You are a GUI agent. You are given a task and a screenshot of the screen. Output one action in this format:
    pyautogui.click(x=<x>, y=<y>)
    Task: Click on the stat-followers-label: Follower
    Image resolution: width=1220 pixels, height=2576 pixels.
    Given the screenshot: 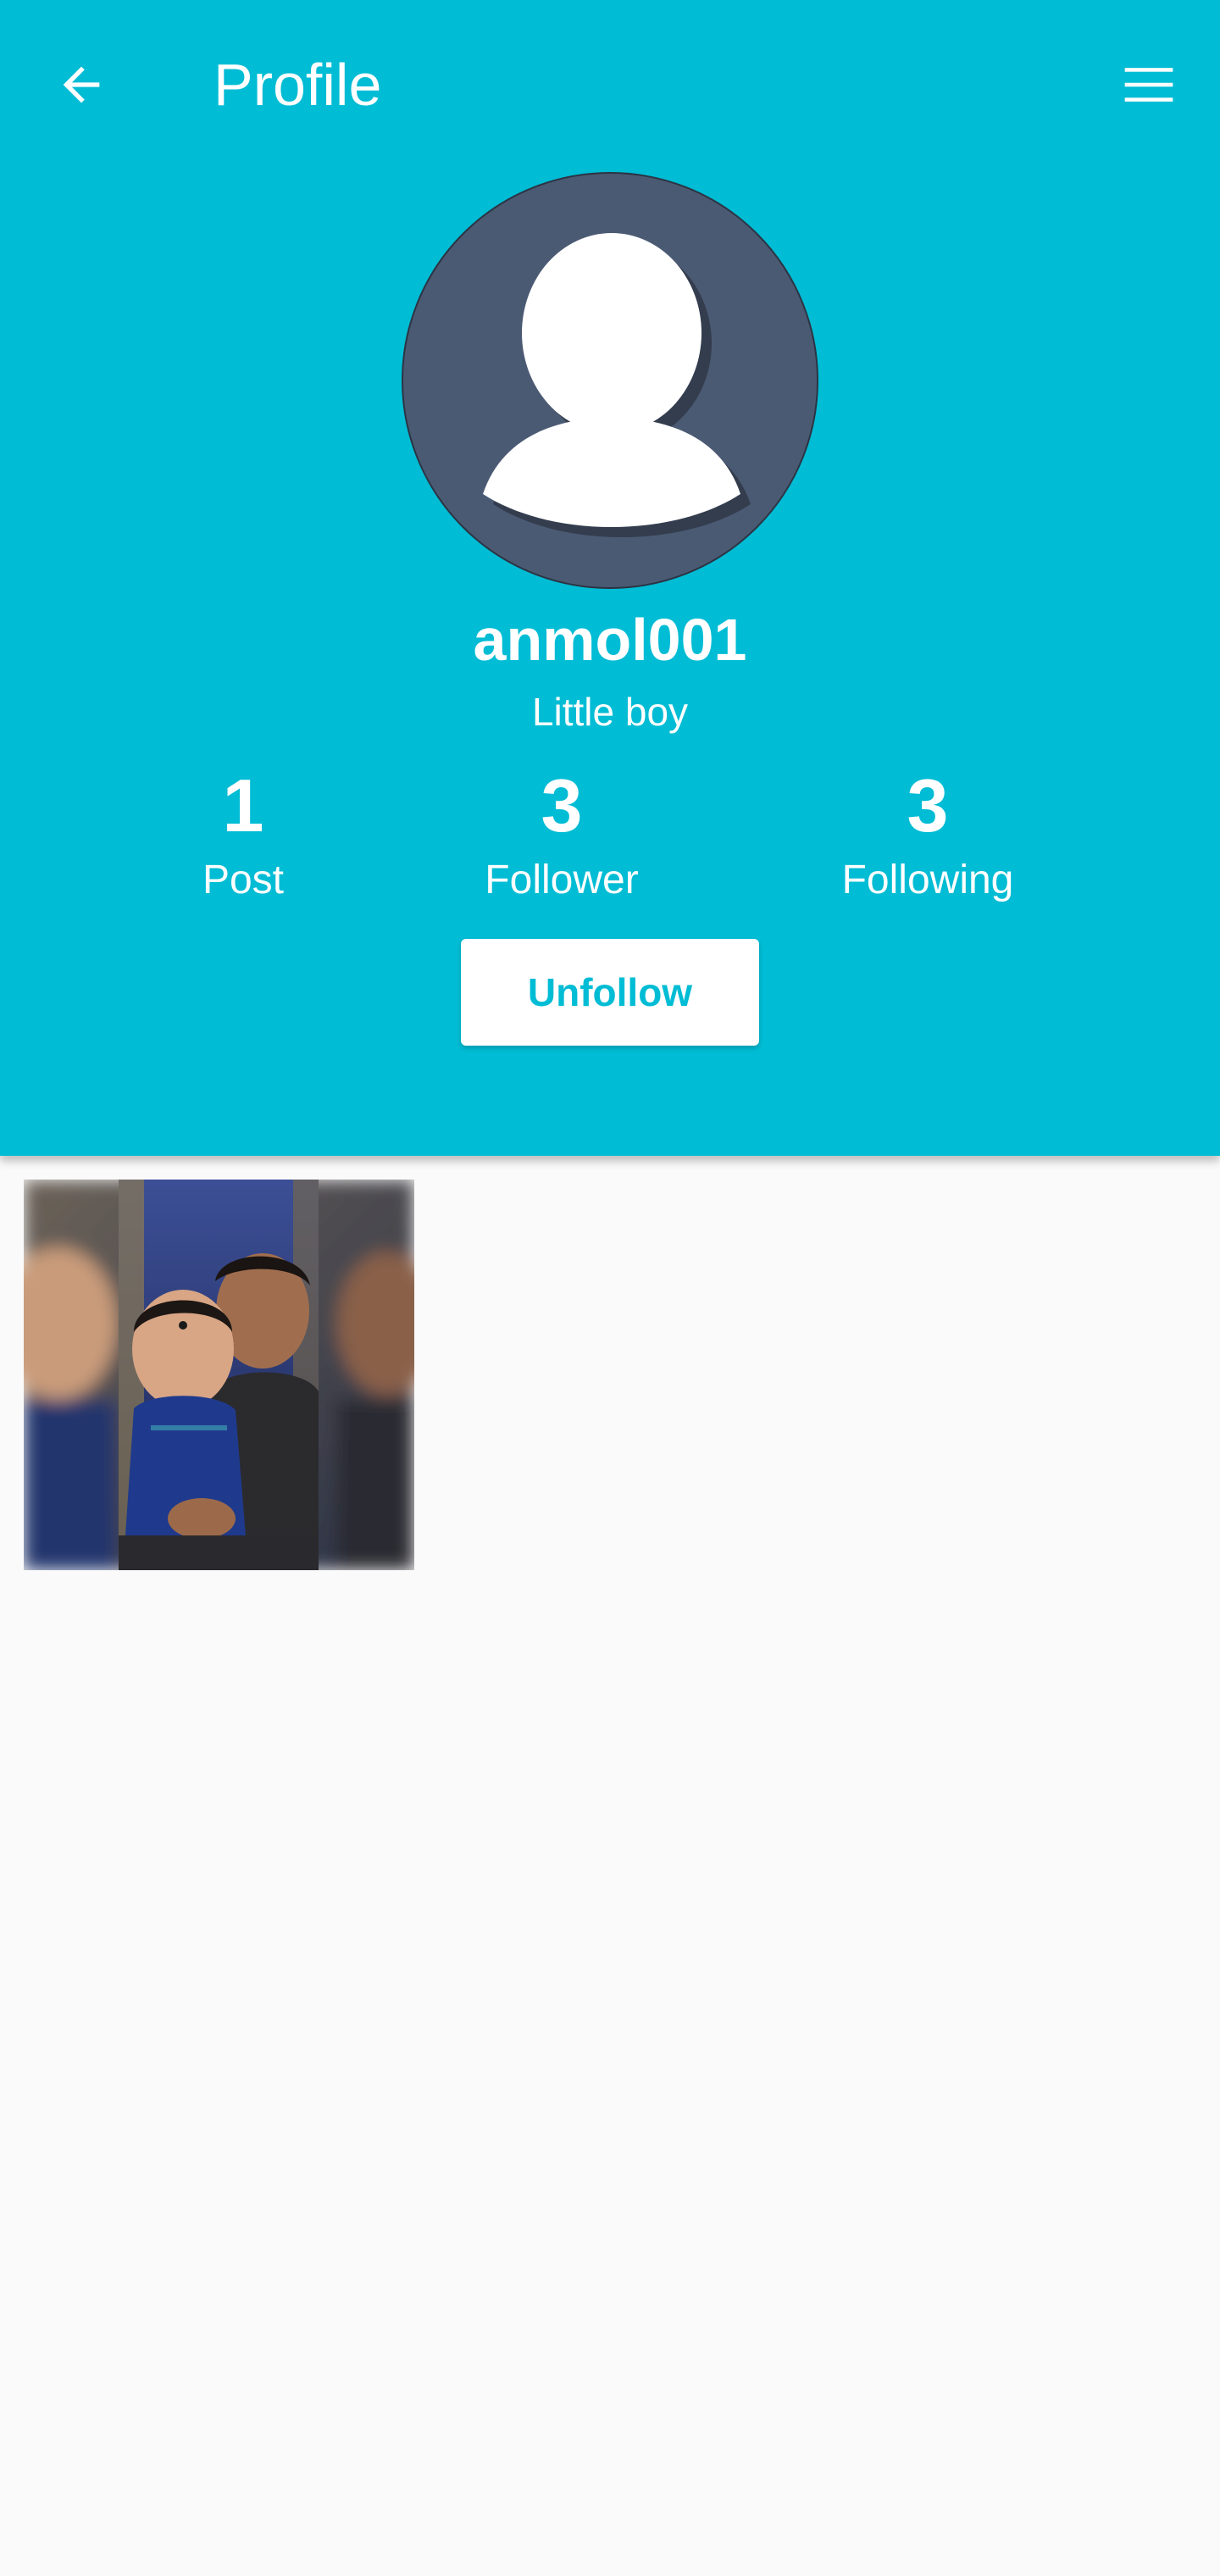 What is the action you would take?
    pyautogui.click(x=562, y=880)
    